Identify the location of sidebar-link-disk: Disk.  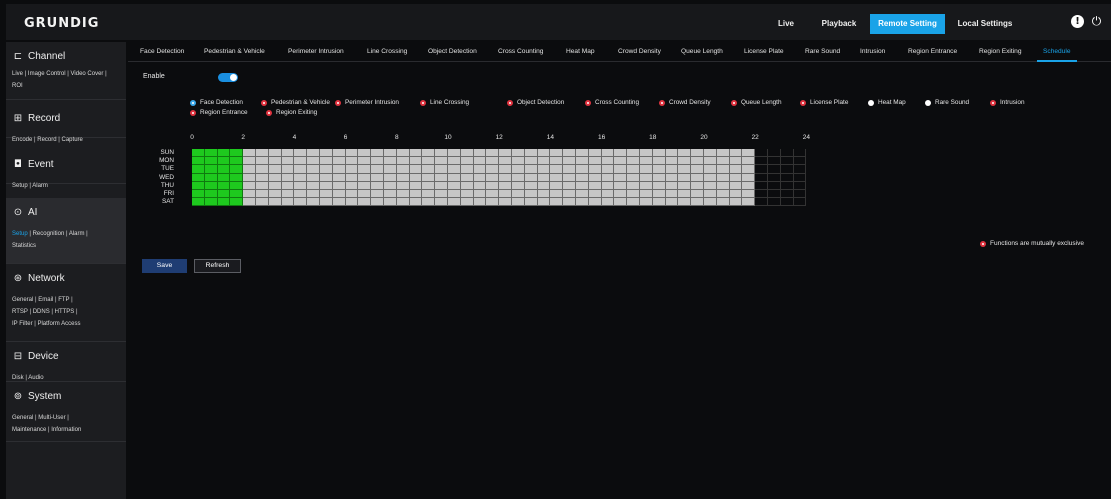
(18, 378).